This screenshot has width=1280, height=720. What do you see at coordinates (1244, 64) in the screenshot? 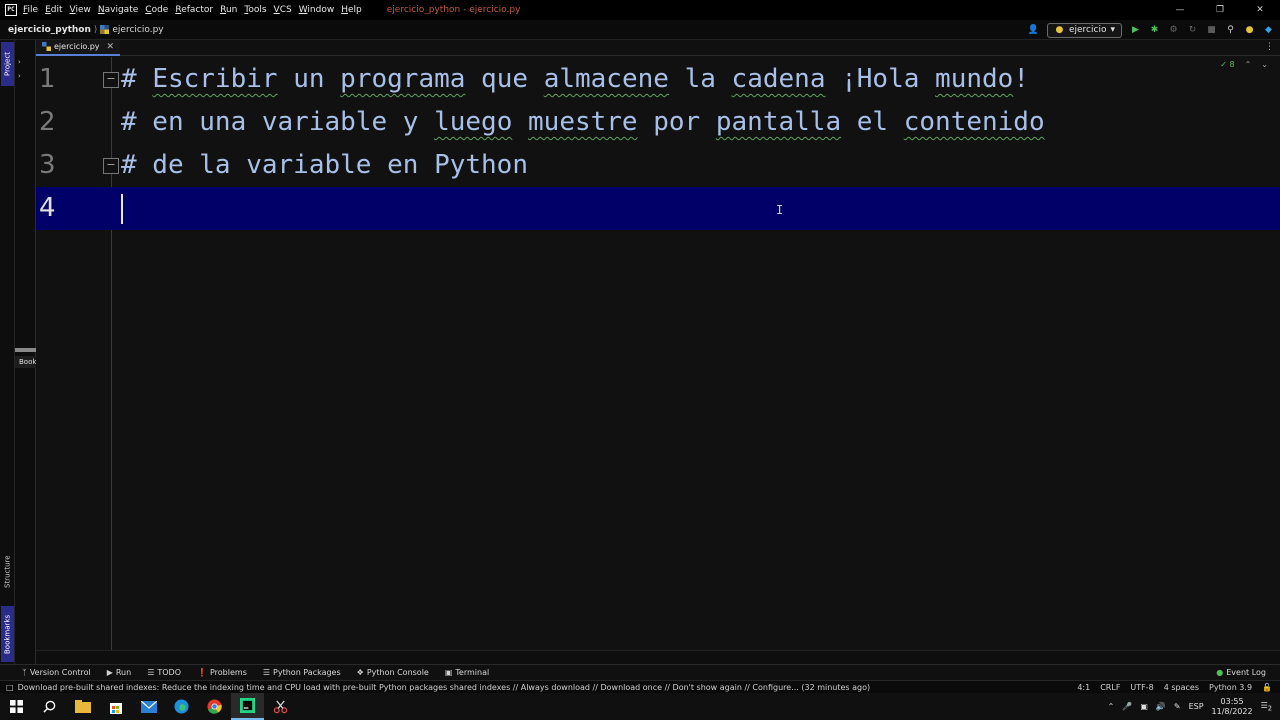
I see `inspection-widget: ✓ 8 ⌃ ⌄` at bounding box center [1244, 64].